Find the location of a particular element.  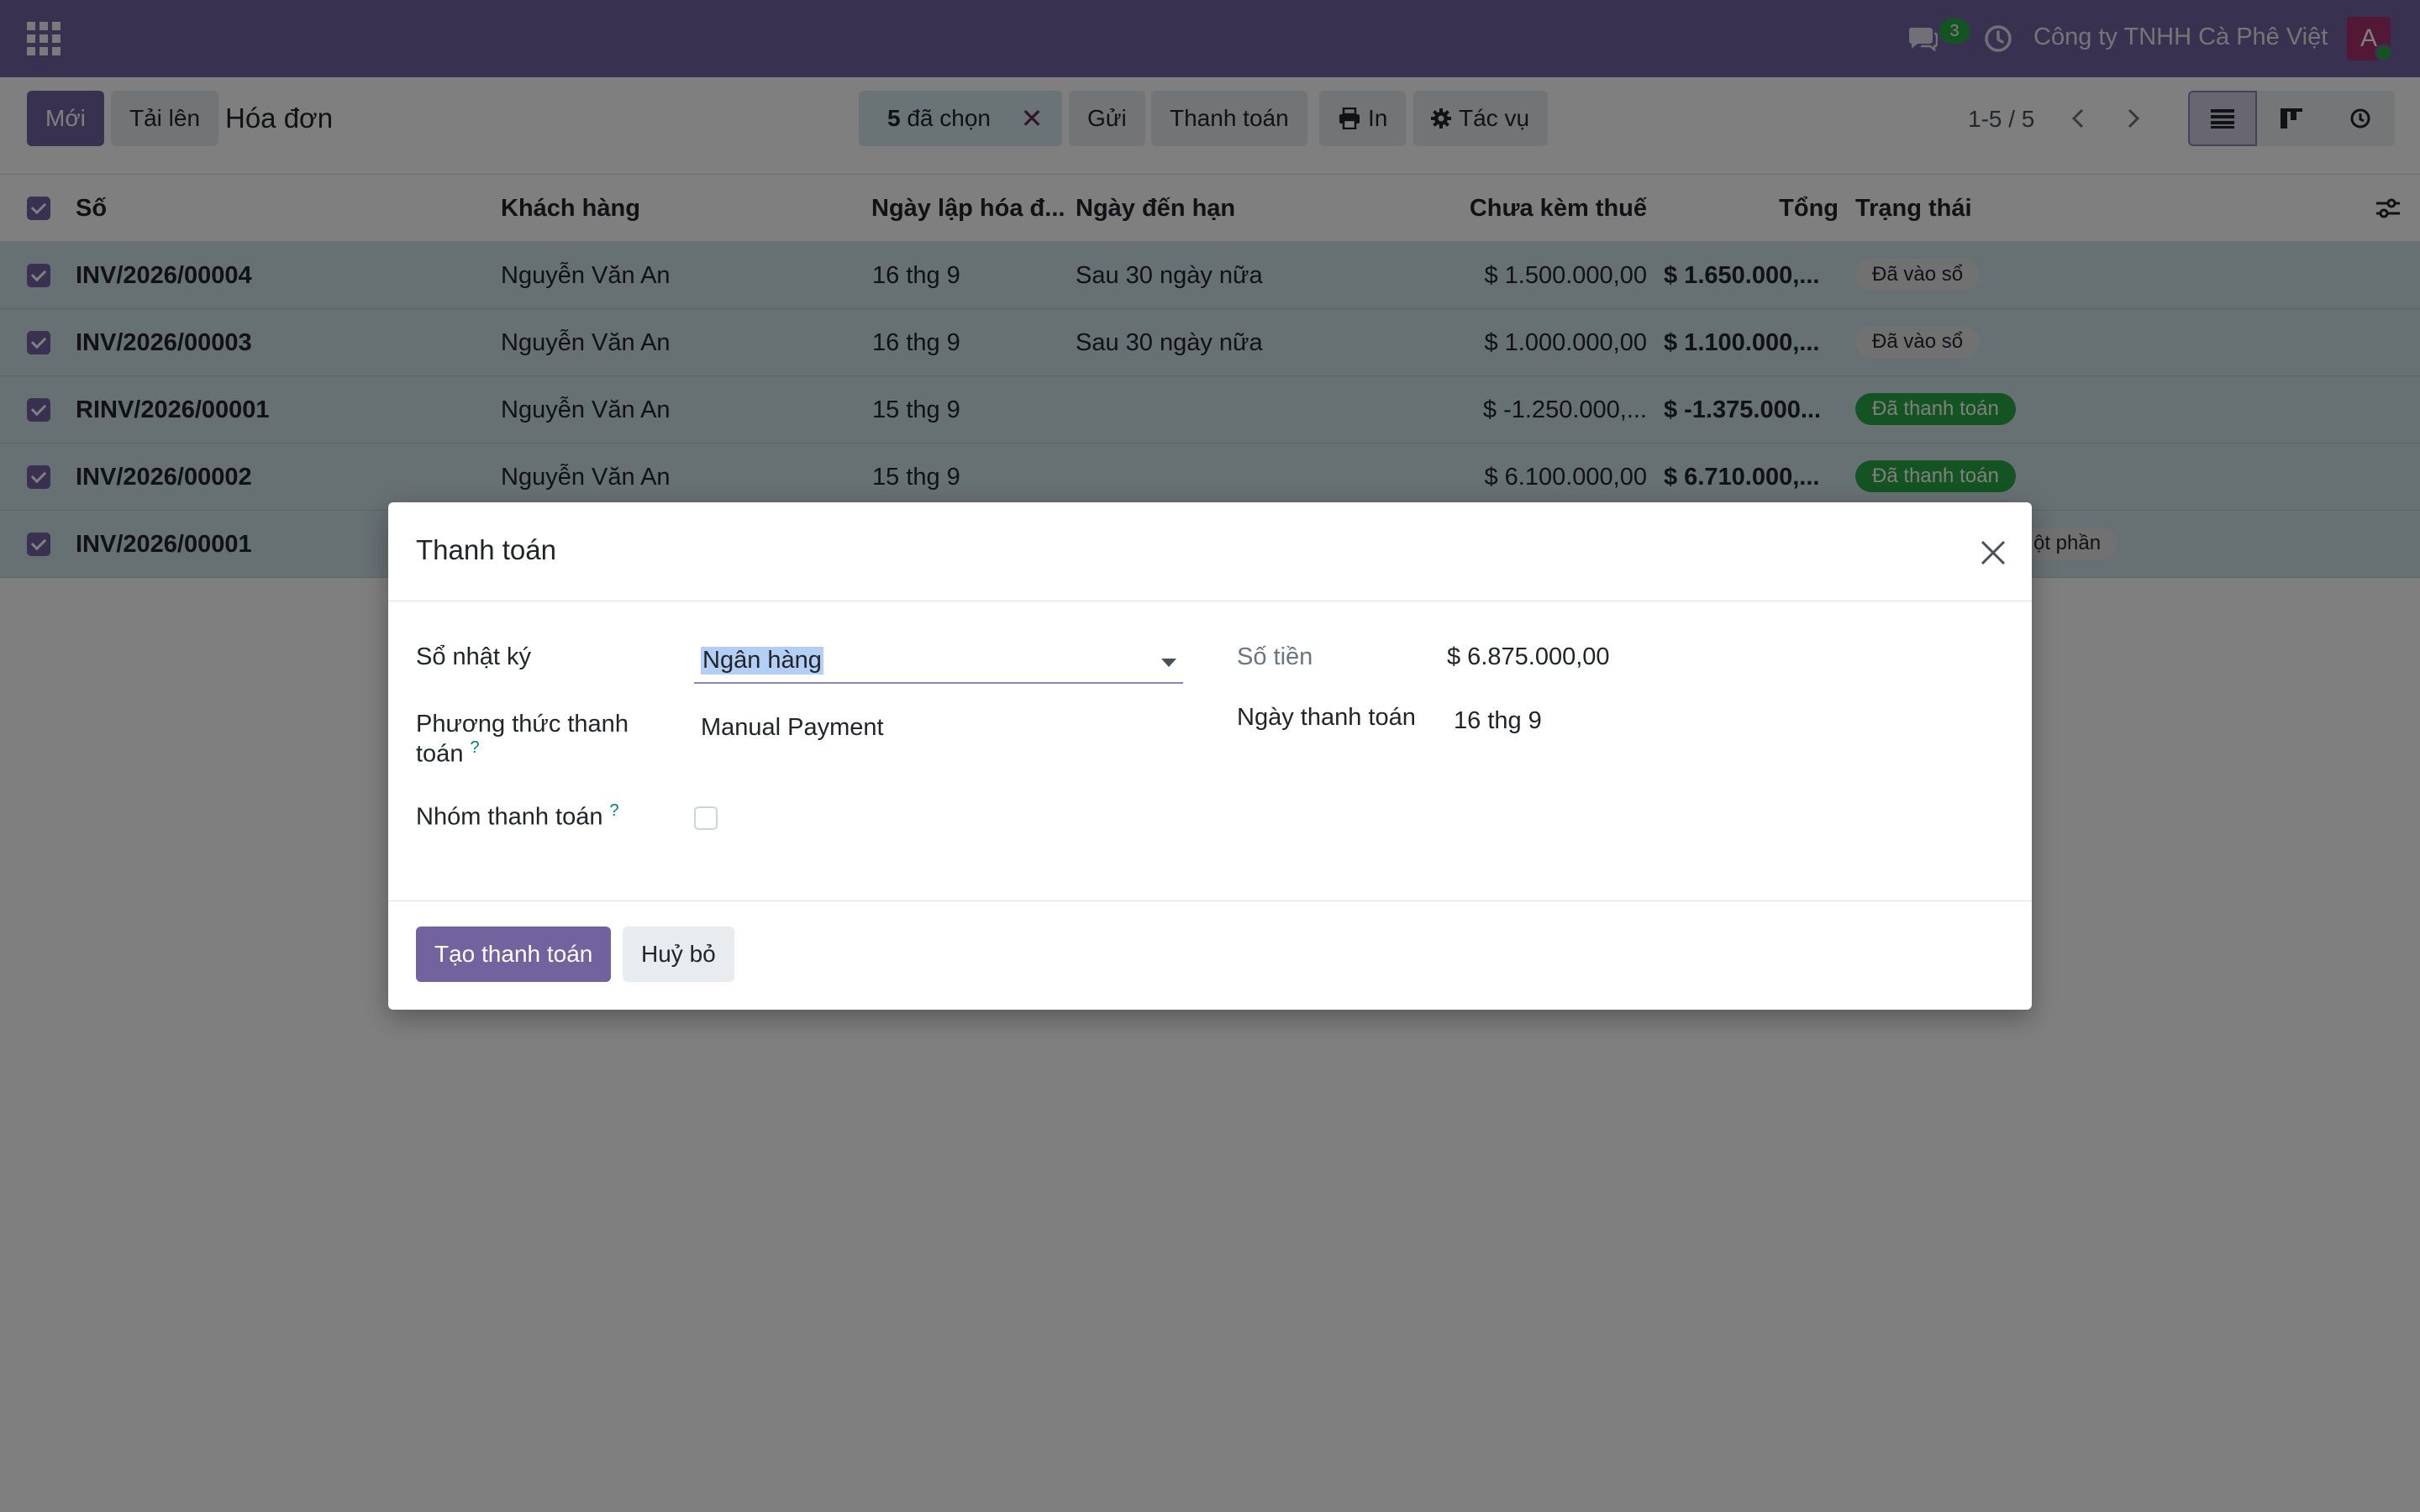

group-payment-label-text: Nhóm thanh toán is located at coordinates (510, 817).